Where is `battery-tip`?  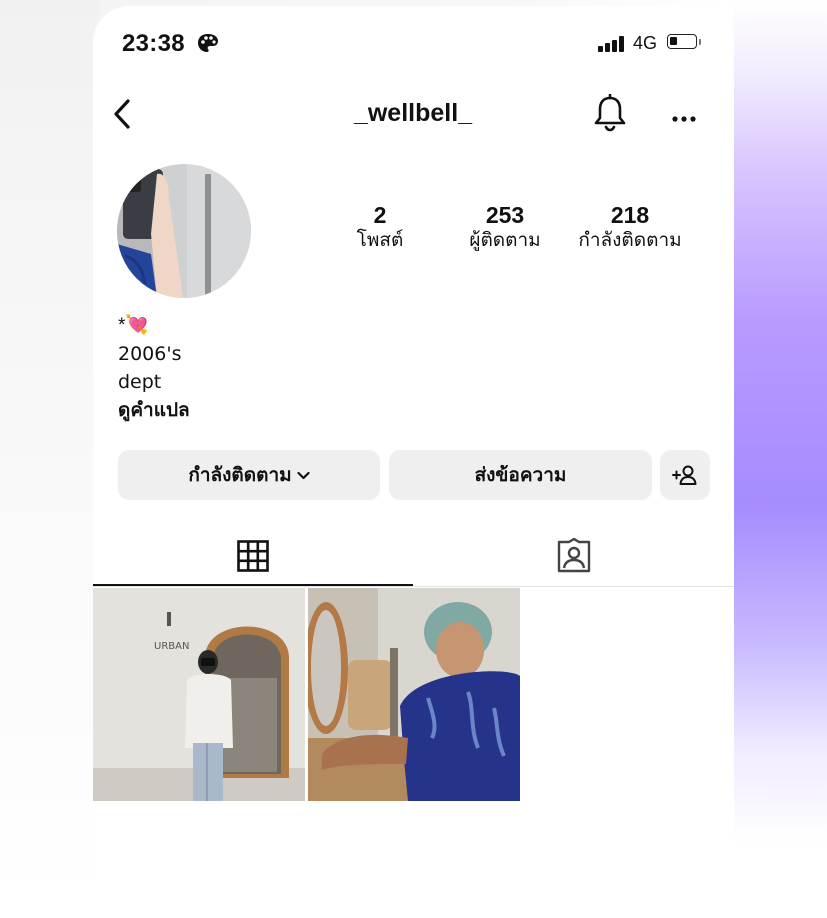 battery-tip is located at coordinates (700, 42).